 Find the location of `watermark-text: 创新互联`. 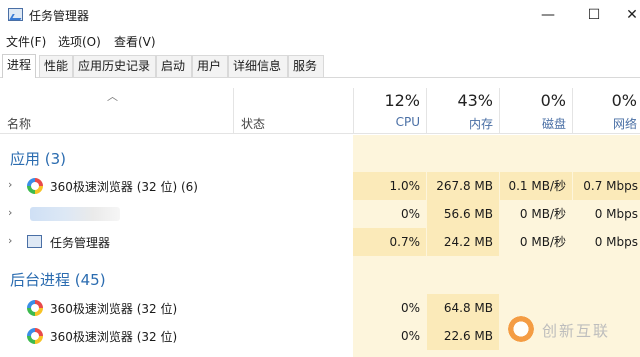

watermark-text: 创新互联 is located at coordinates (576, 331).